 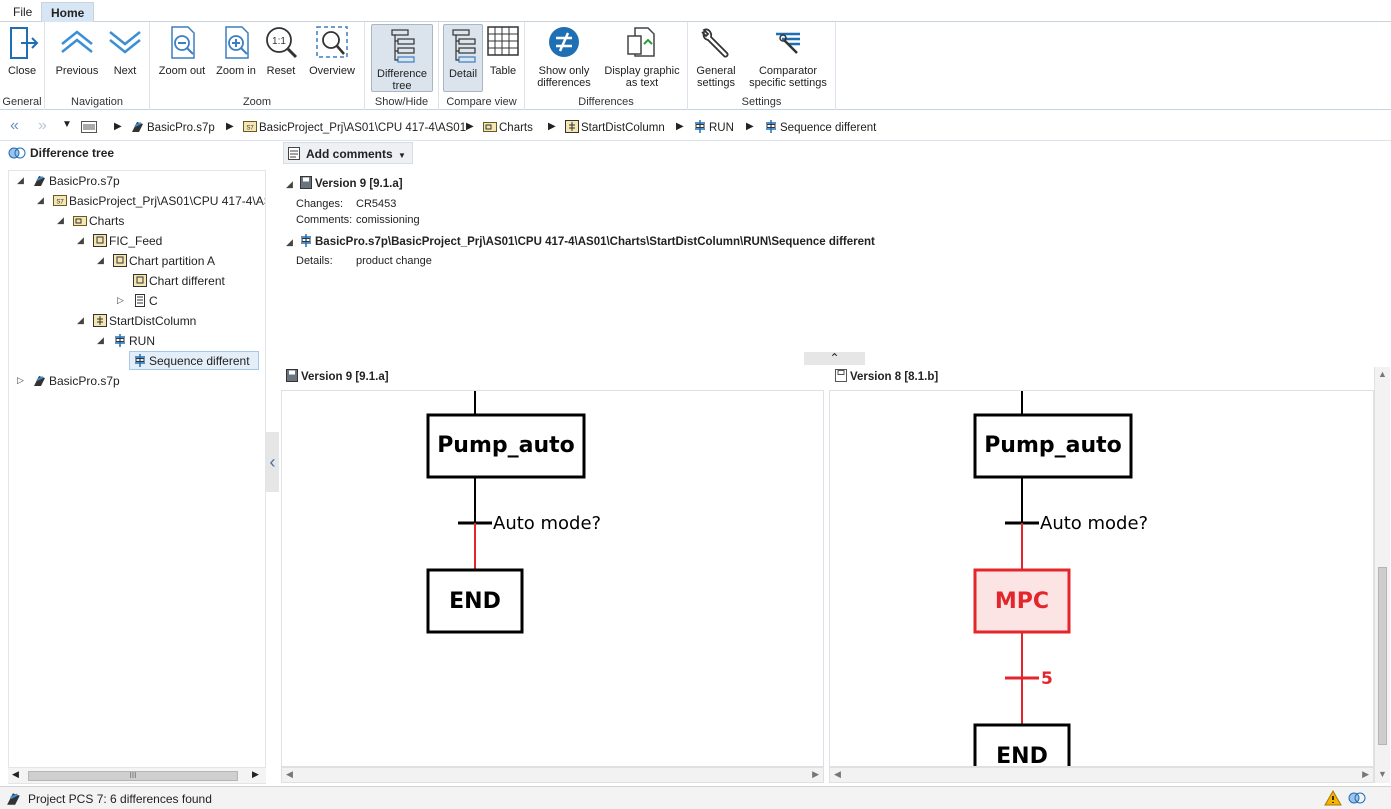 I want to click on breadcrumb-item-project: BasicPro.s7p, so click(x=173, y=127).